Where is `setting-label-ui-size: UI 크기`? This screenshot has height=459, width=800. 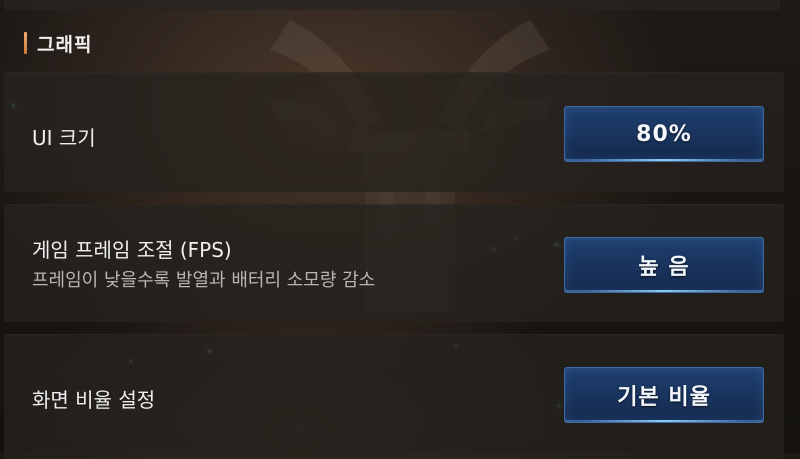 setting-label-ui-size: UI 크기 is located at coordinates (64, 138).